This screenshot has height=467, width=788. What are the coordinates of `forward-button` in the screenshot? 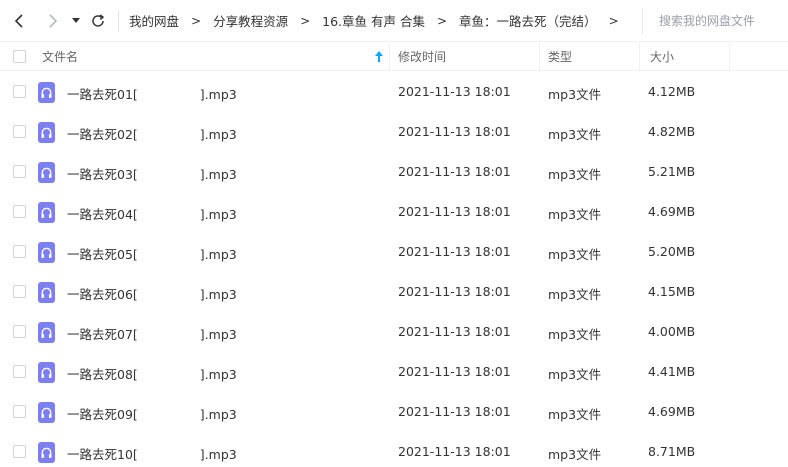 It's located at (53, 21).